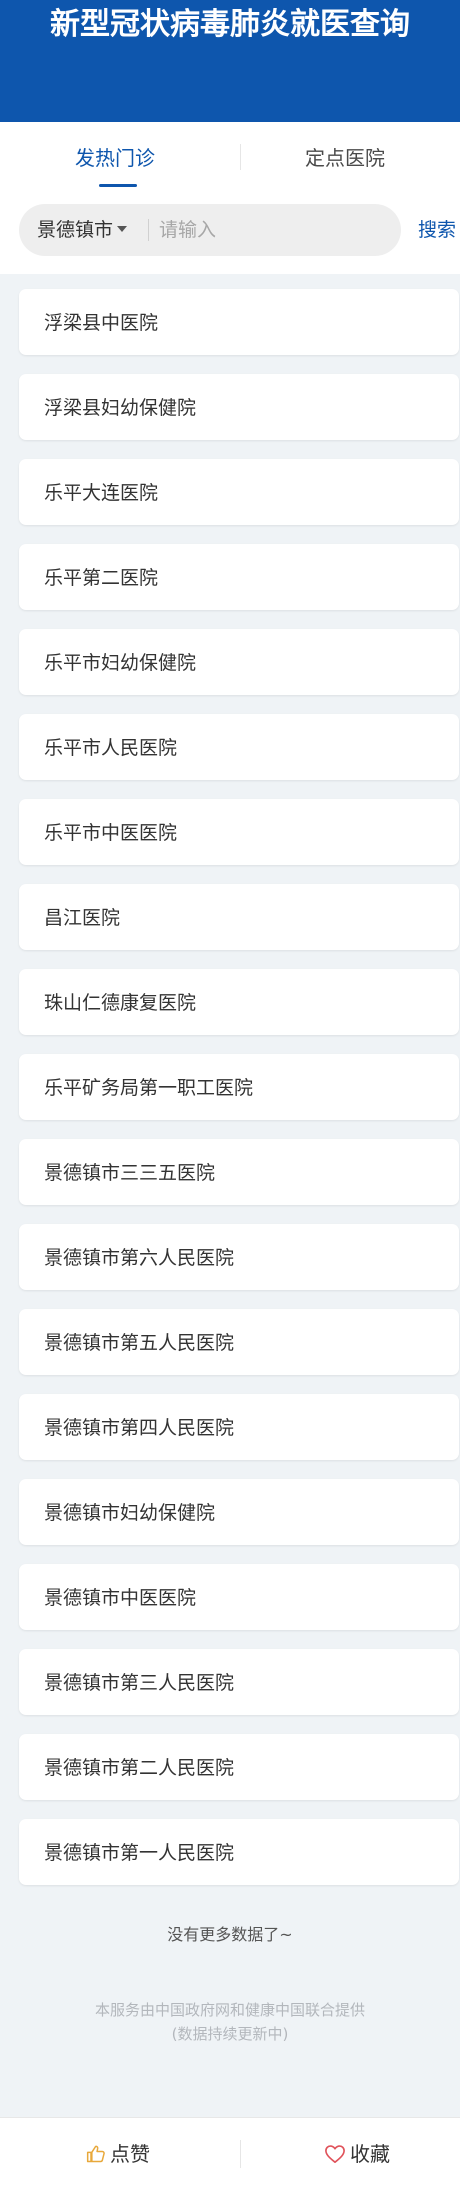 The image size is (460, 2190). I want to click on city-dropdown: 景德镇市, so click(82, 230).